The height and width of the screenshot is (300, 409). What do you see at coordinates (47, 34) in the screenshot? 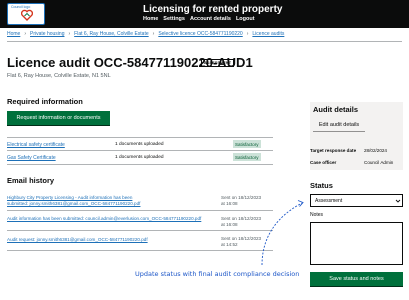
I see `breadcrumb-private-housing: Private housing` at bounding box center [47, 34].